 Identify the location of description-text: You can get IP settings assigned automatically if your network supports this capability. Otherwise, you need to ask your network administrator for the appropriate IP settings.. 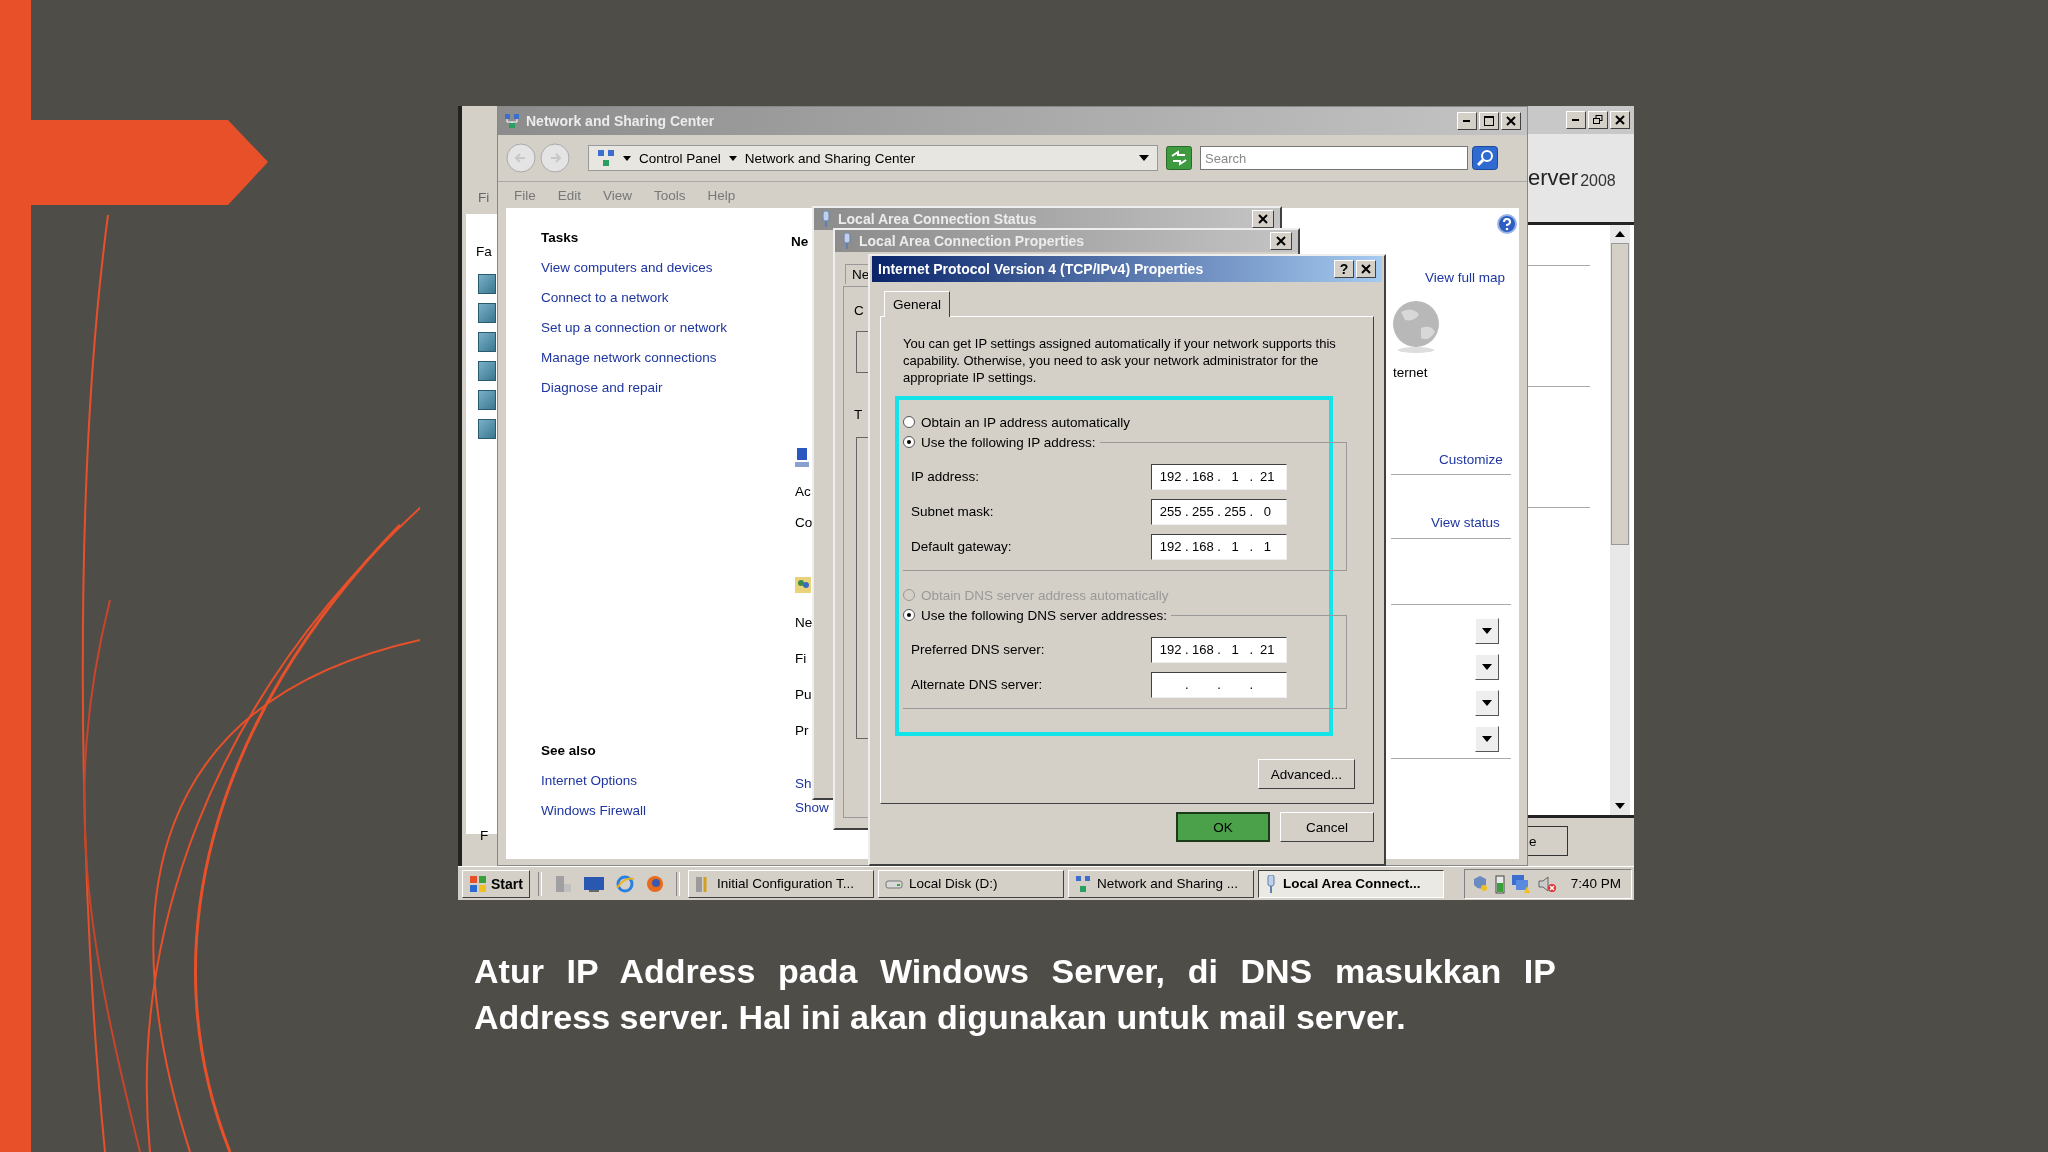
(1120, 360).